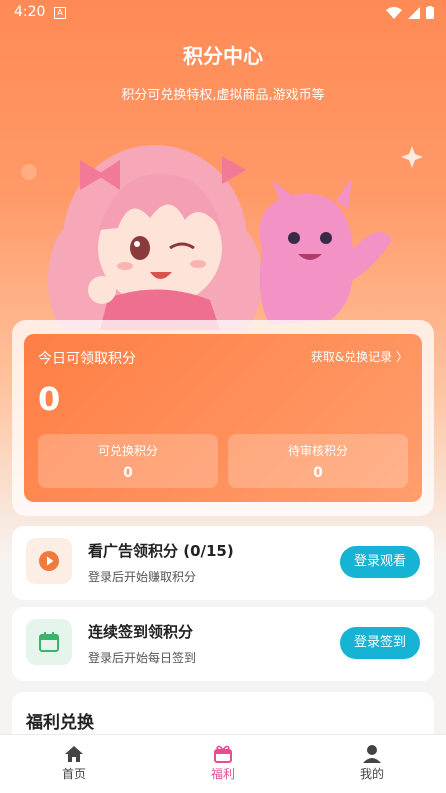 The height and width of the screenshot is (793, 446). I want to click on home-icon, so click(74, 754).